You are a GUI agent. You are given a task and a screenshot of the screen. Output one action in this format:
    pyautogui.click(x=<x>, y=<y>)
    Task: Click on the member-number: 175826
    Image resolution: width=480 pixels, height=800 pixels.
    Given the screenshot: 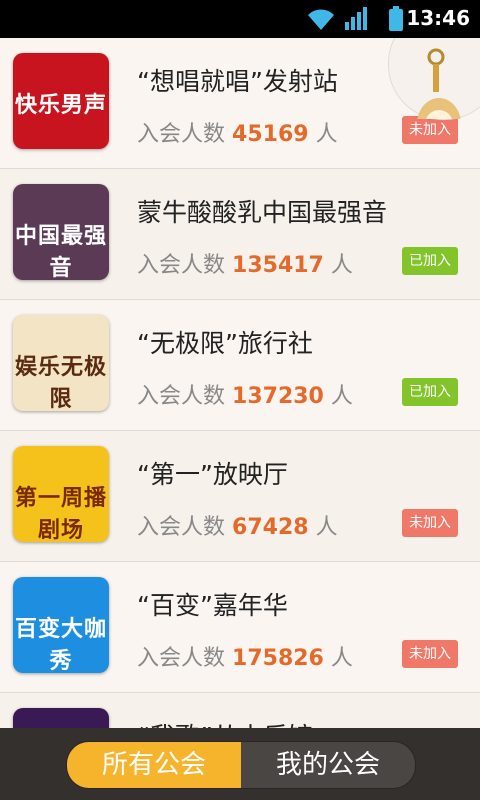 What is the action you would take?
    pyautogui.click(x=278, y=658)
    